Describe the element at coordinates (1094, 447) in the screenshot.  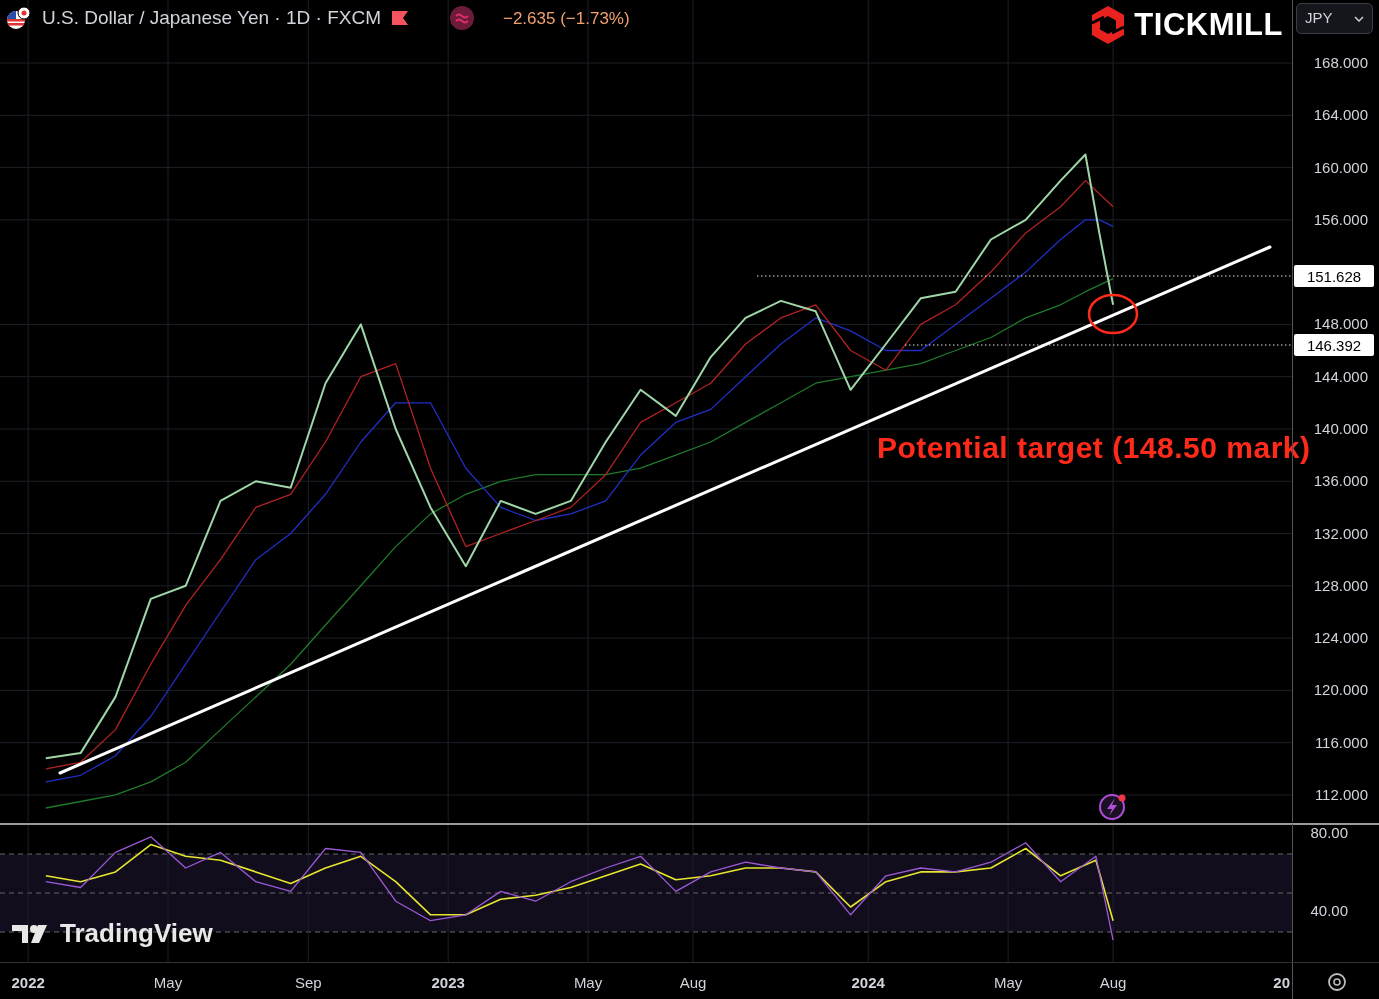
I see `annotation-text: Potential target (148.50 mark)` at that location.